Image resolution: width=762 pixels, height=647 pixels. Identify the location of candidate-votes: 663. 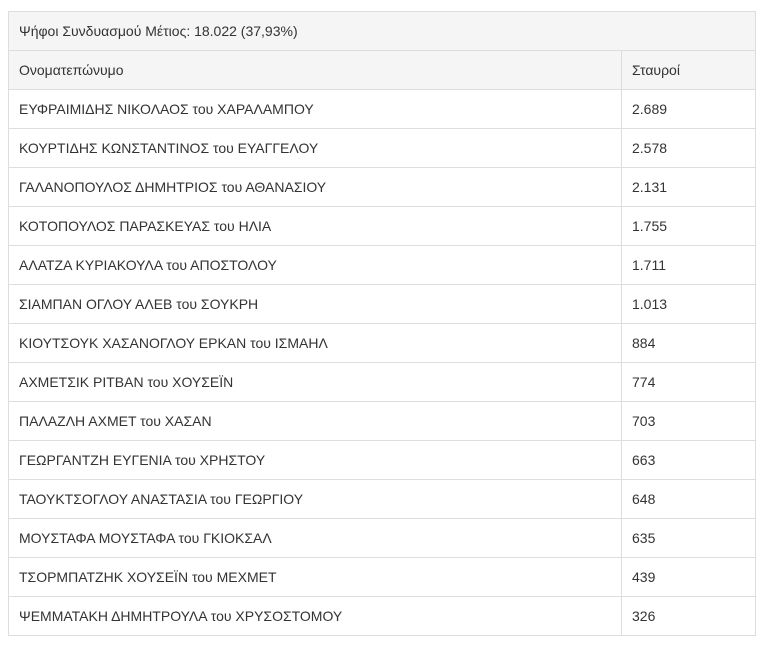
(688, 460).